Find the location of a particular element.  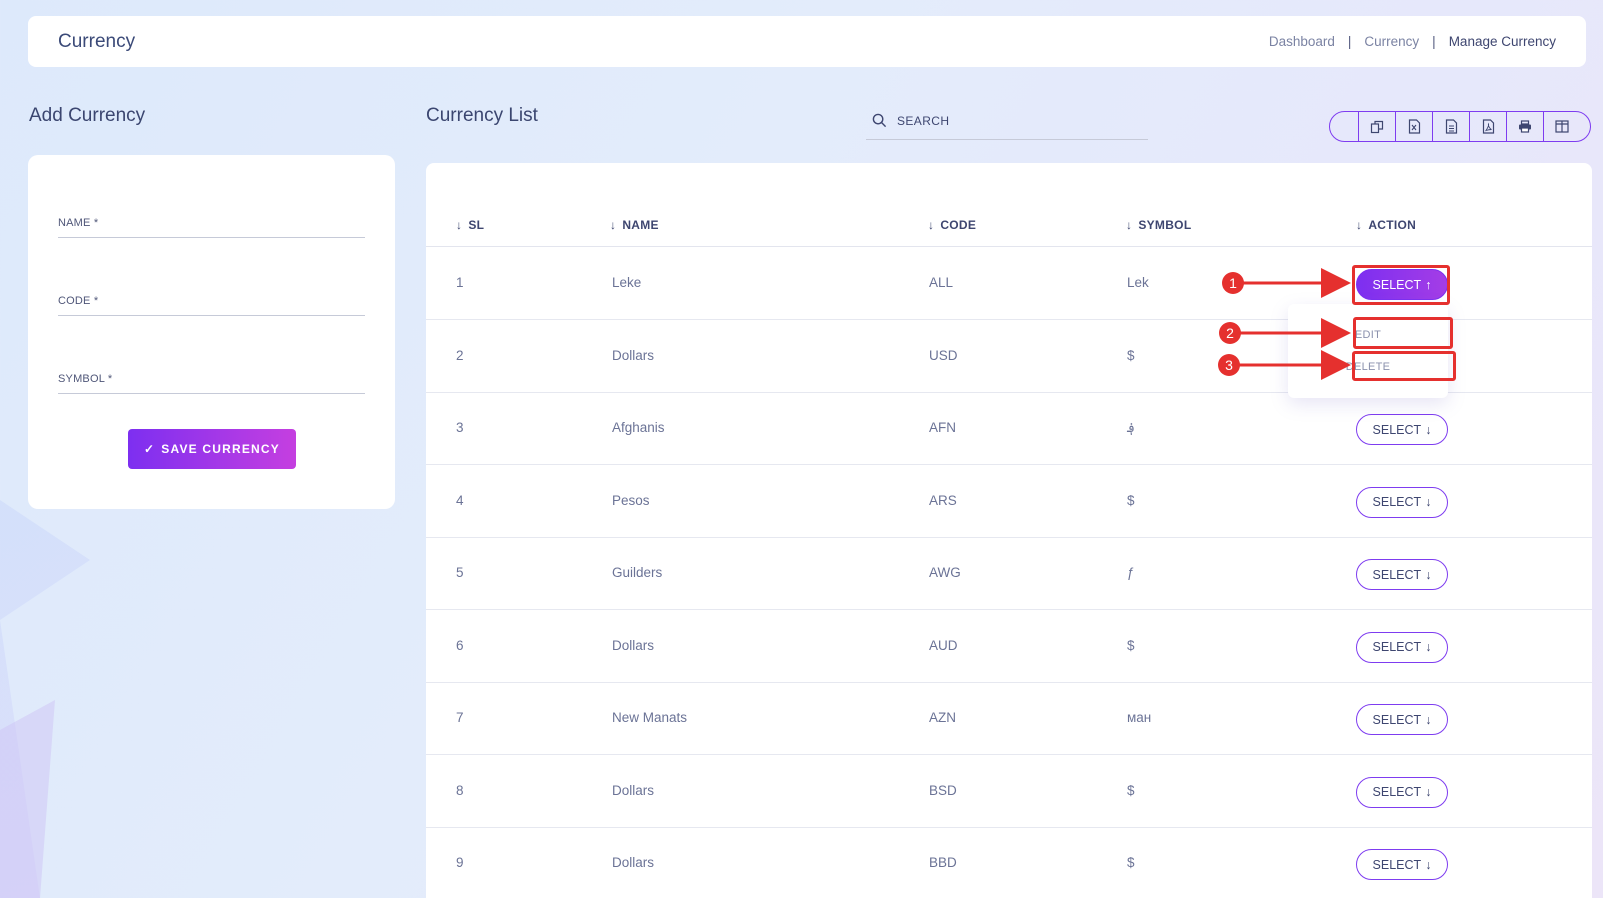

csv-button is located at coordinates (1450, 126).